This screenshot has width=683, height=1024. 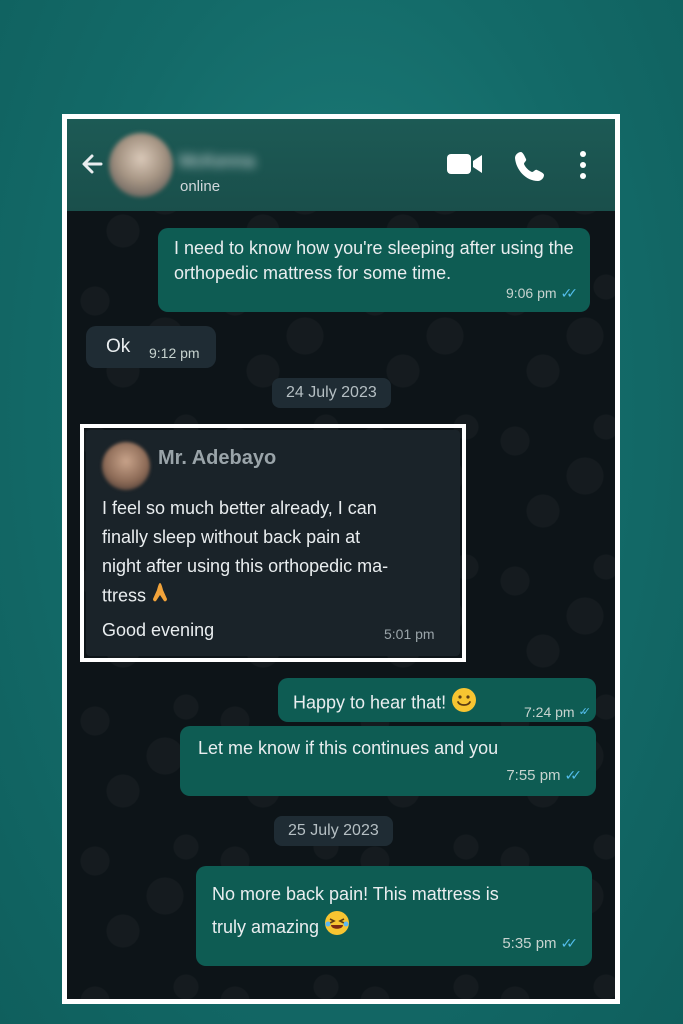 What do you see at coordinates (174, 353) in the screenshot?
I see `message-time: 9:12 pm` at bounding box center [174, 353].